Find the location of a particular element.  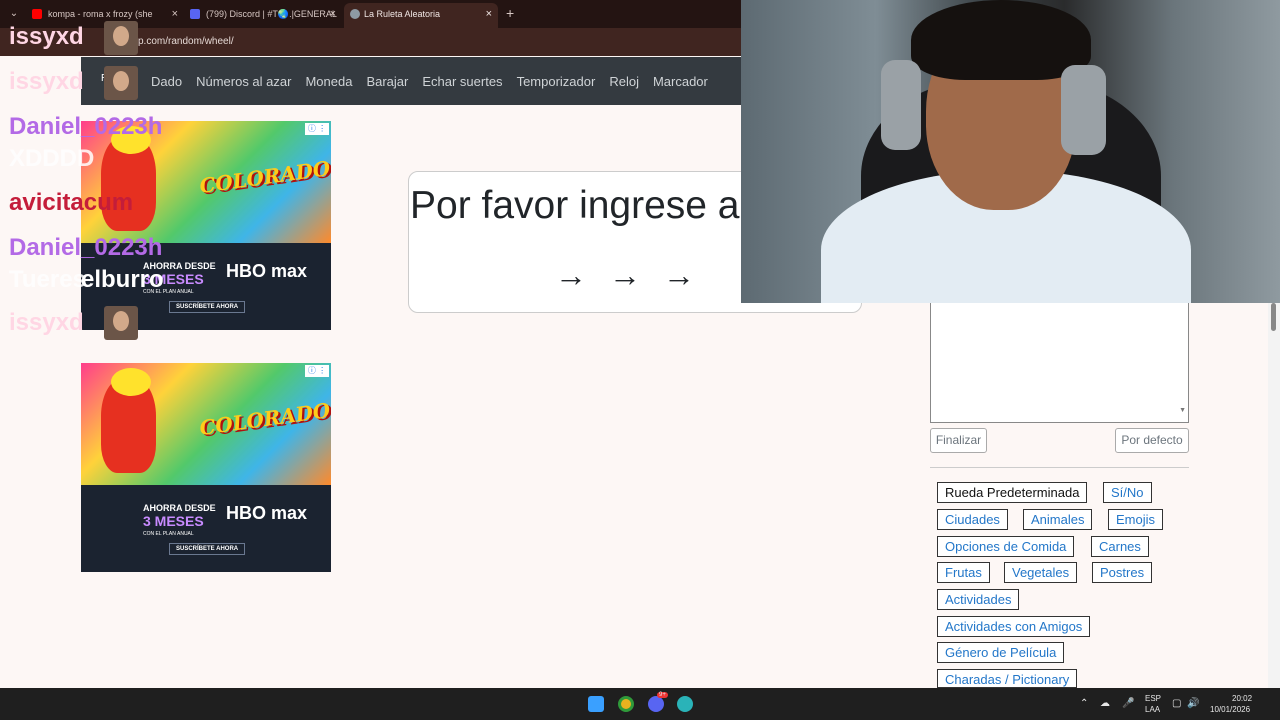

wheel-postres: Postres is located at coordinates (1122, 572).